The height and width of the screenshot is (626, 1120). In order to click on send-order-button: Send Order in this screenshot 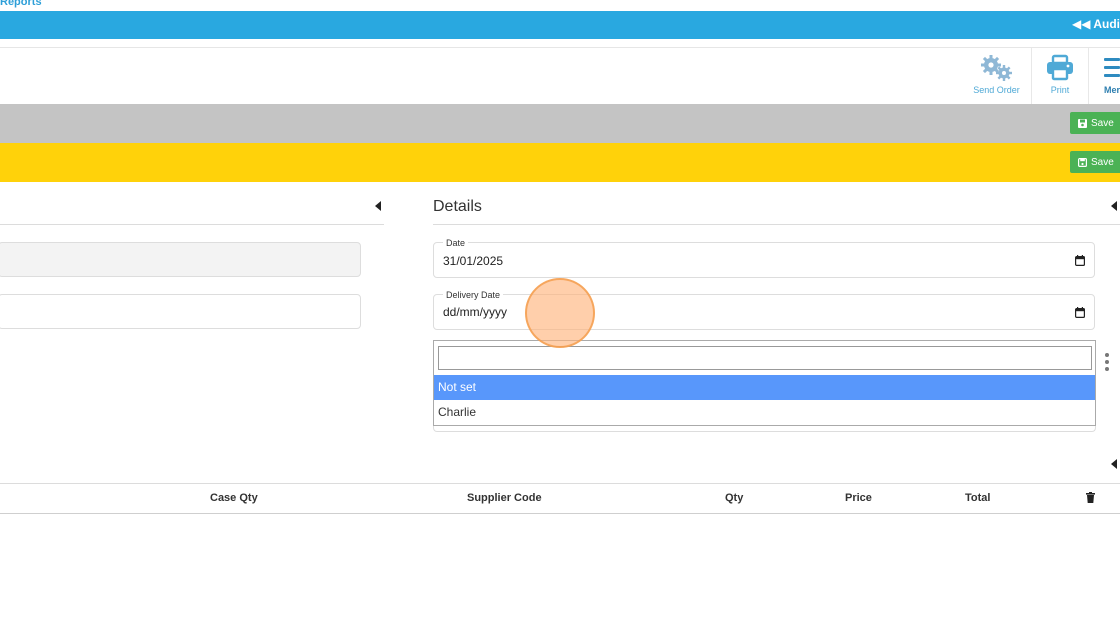, I will do `click(996, 76)`.